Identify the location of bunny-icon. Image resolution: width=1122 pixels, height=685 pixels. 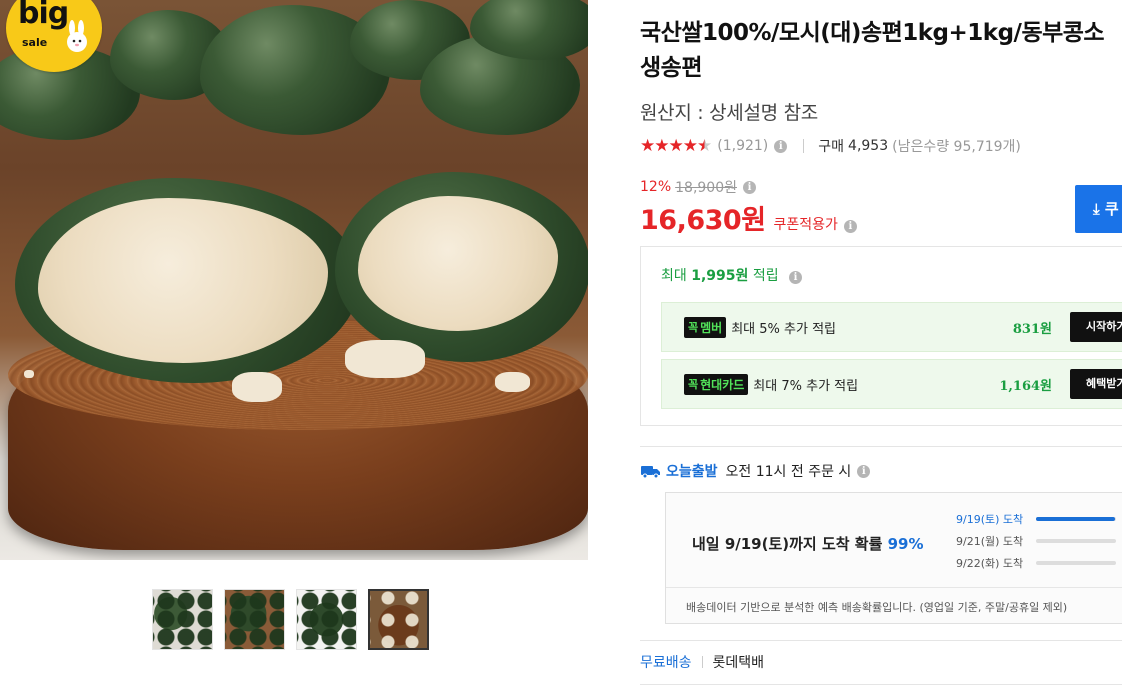
(77, 36).